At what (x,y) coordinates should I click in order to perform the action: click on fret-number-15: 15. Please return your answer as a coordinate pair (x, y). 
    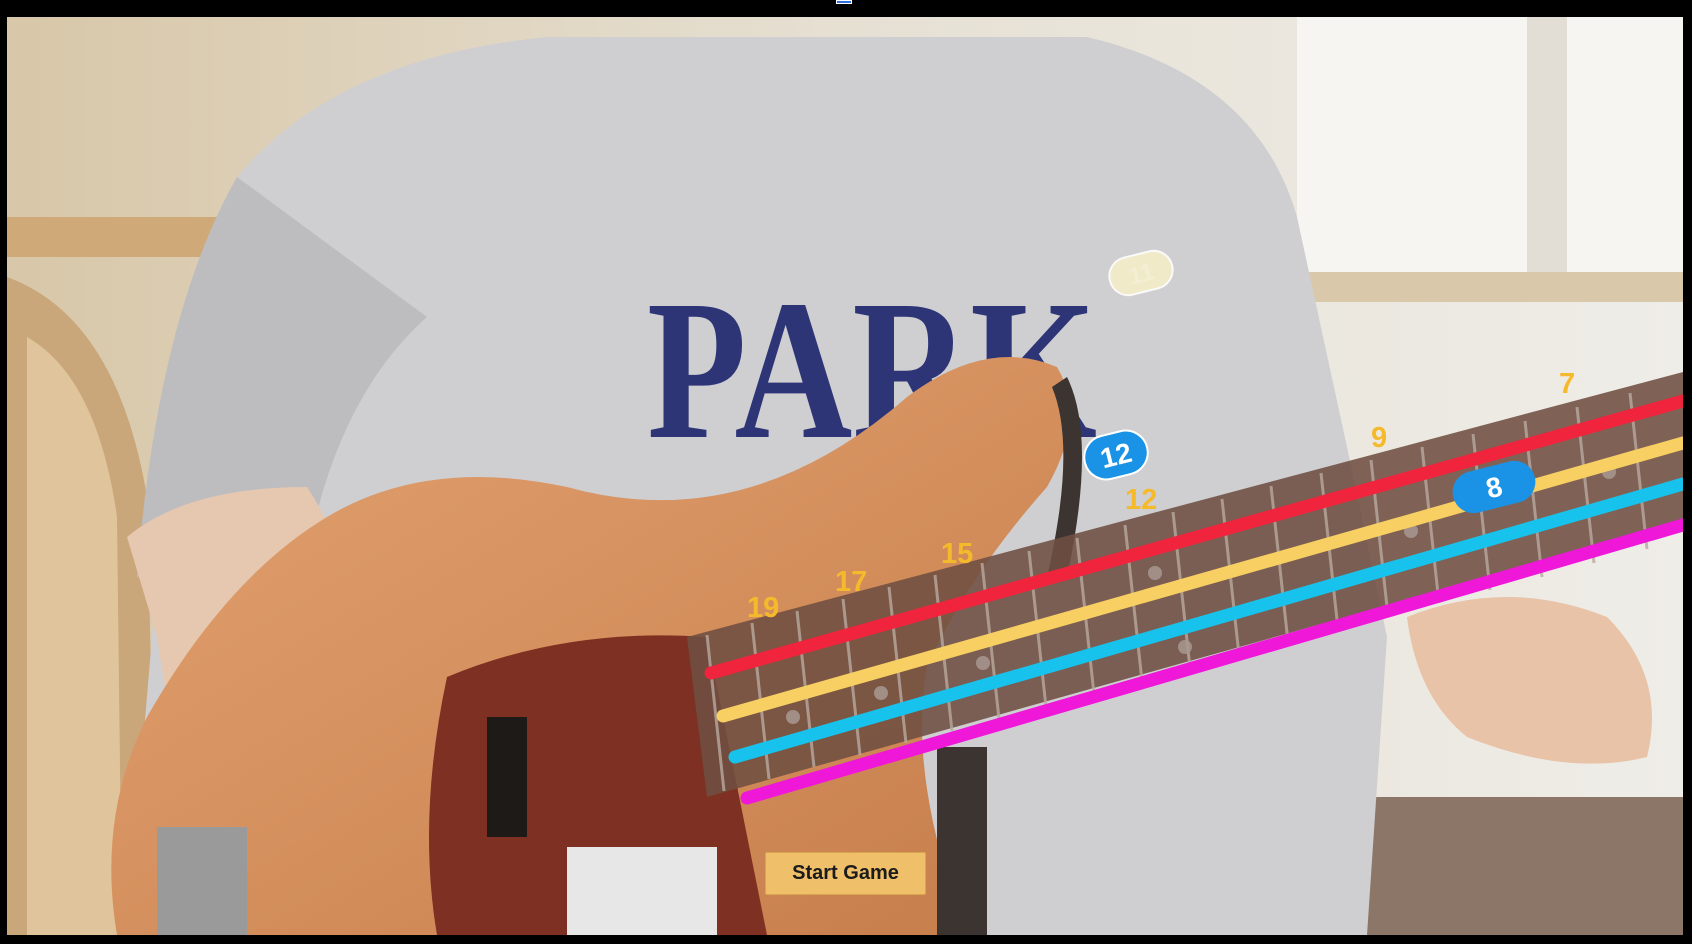
    Looking at the image, I should click on (957, 554).